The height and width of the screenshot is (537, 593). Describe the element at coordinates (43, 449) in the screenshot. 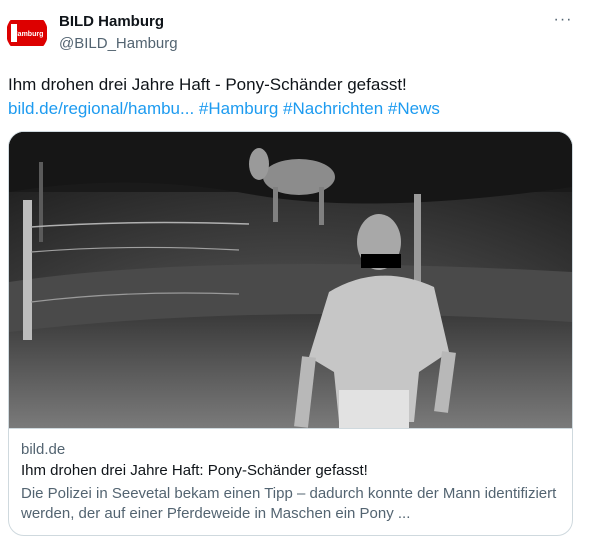

I see `card-domain: bild.de` at that location.